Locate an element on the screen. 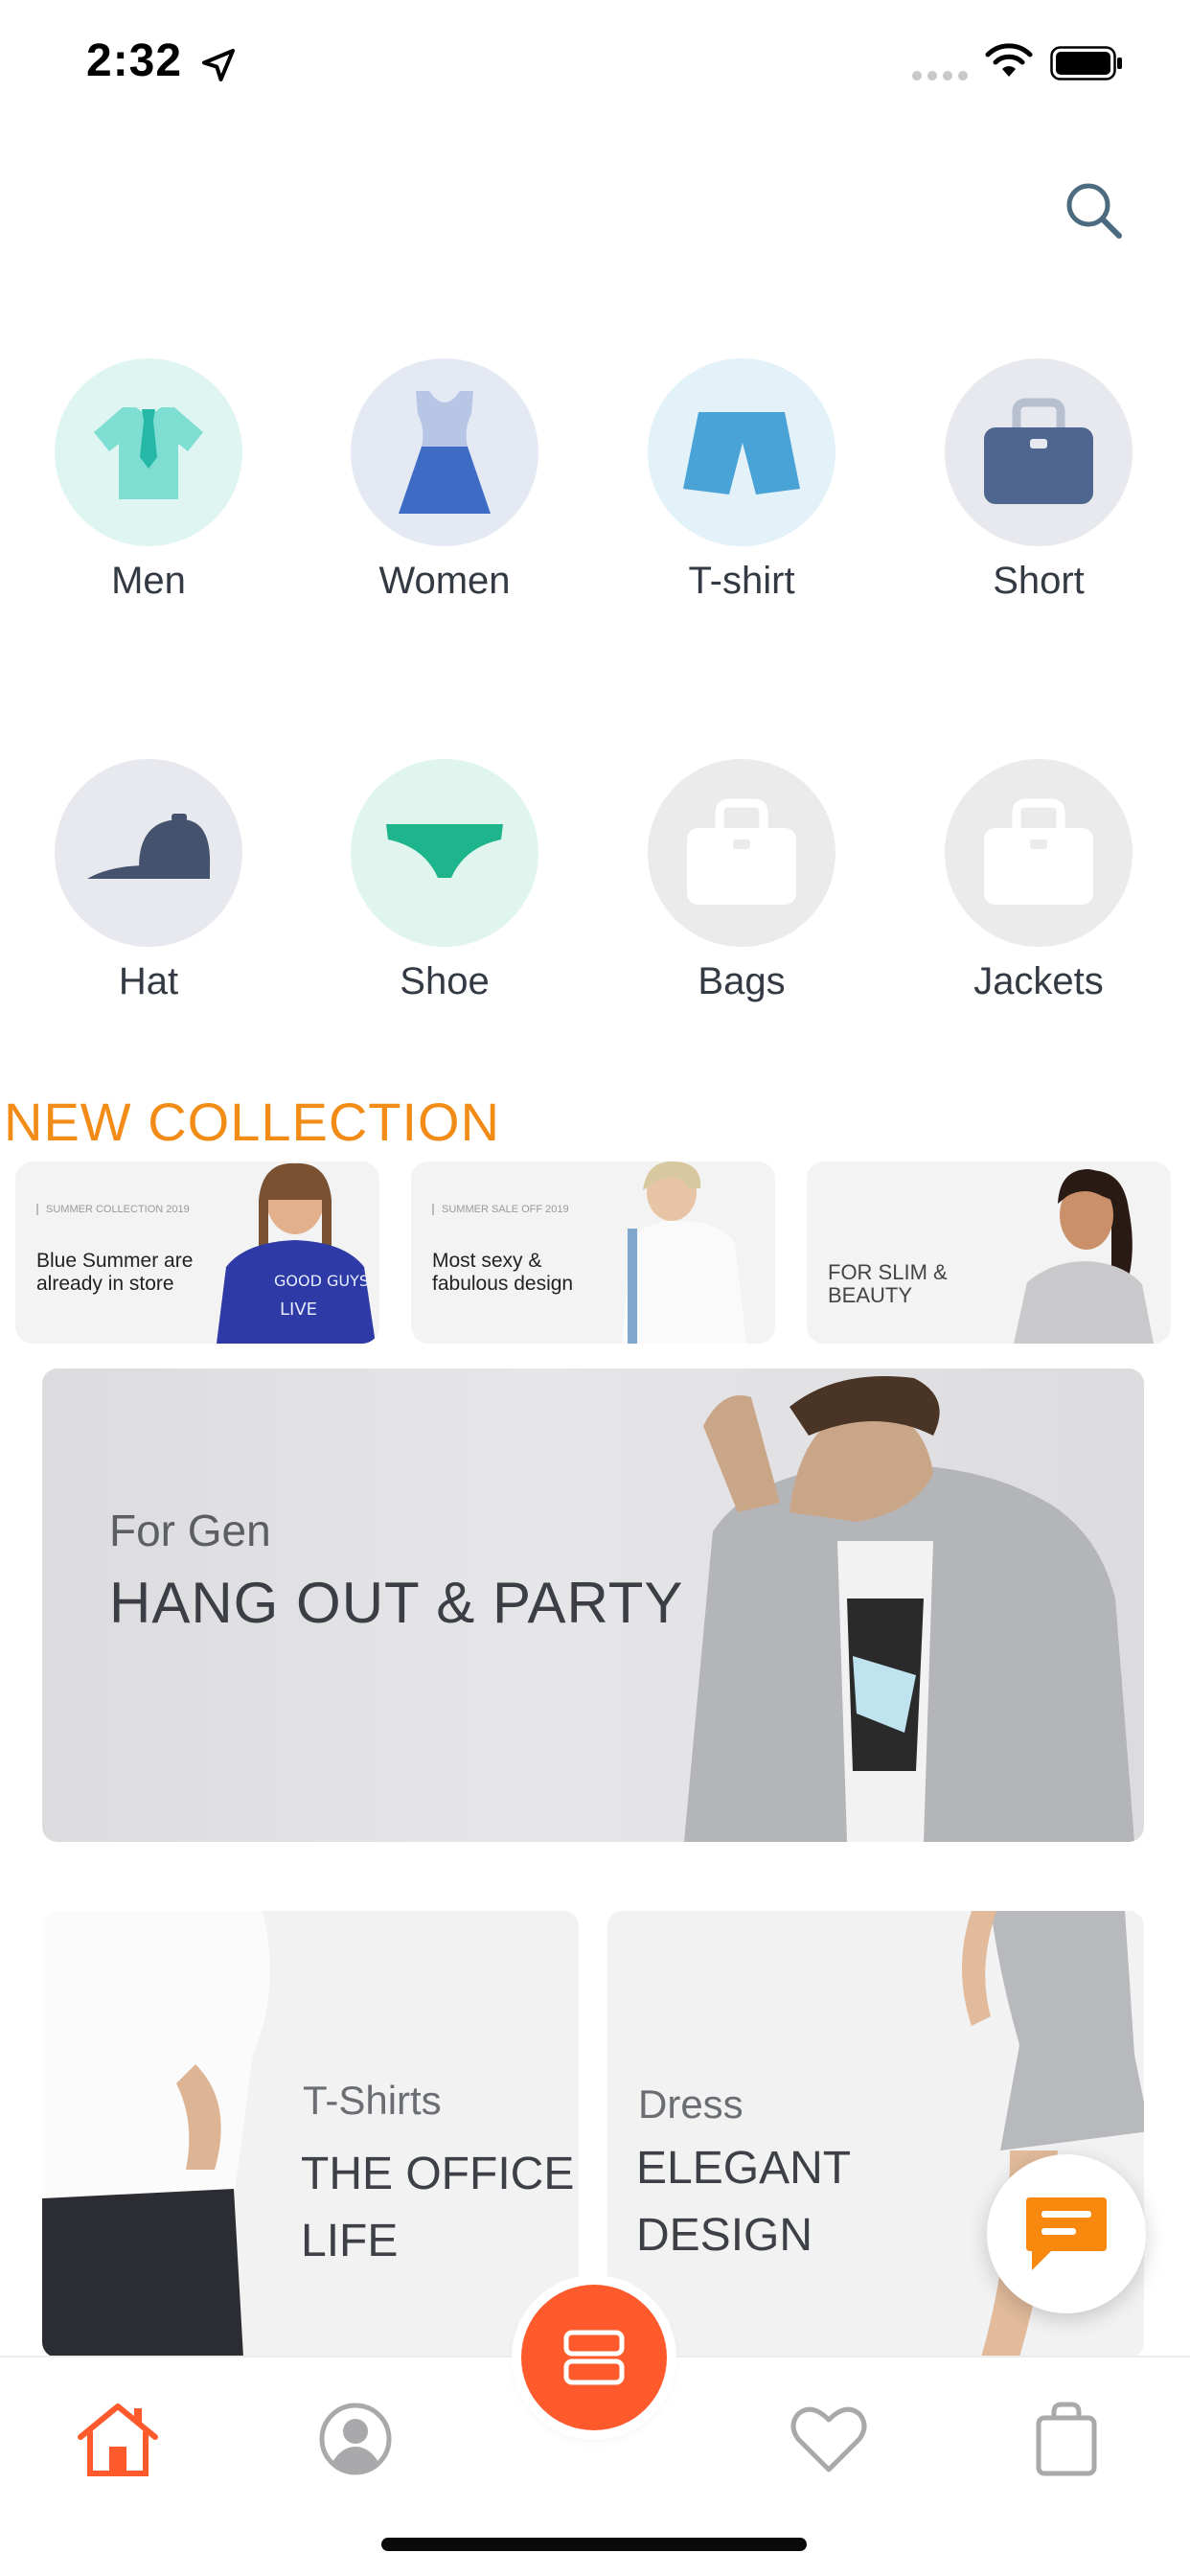 The image size is (1190, 2576). catalog-icon is located at coordinates (594, 2357).